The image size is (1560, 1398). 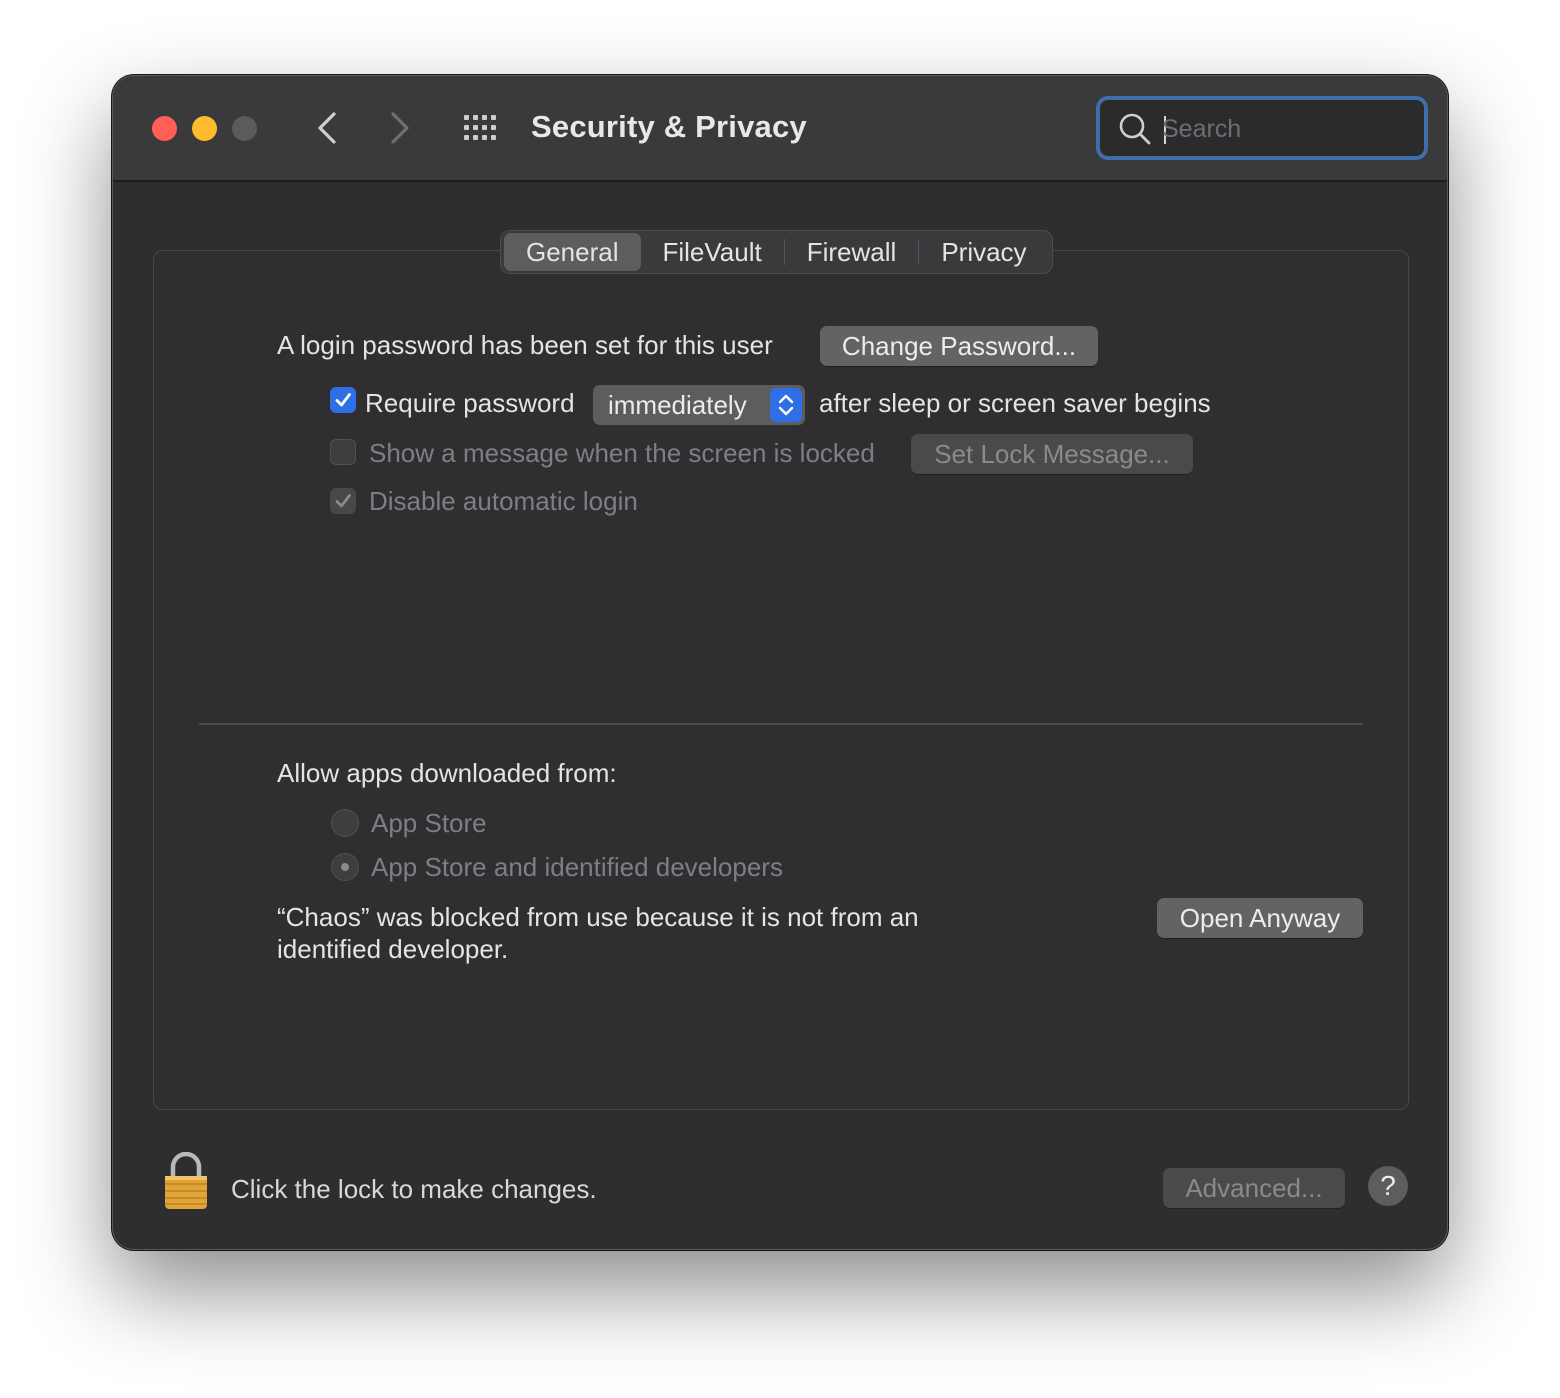 What do you see at coordinates (677, 405) in the screenshot?
I see `popup-selected-value: immediately` at bounding box center [677, 405].